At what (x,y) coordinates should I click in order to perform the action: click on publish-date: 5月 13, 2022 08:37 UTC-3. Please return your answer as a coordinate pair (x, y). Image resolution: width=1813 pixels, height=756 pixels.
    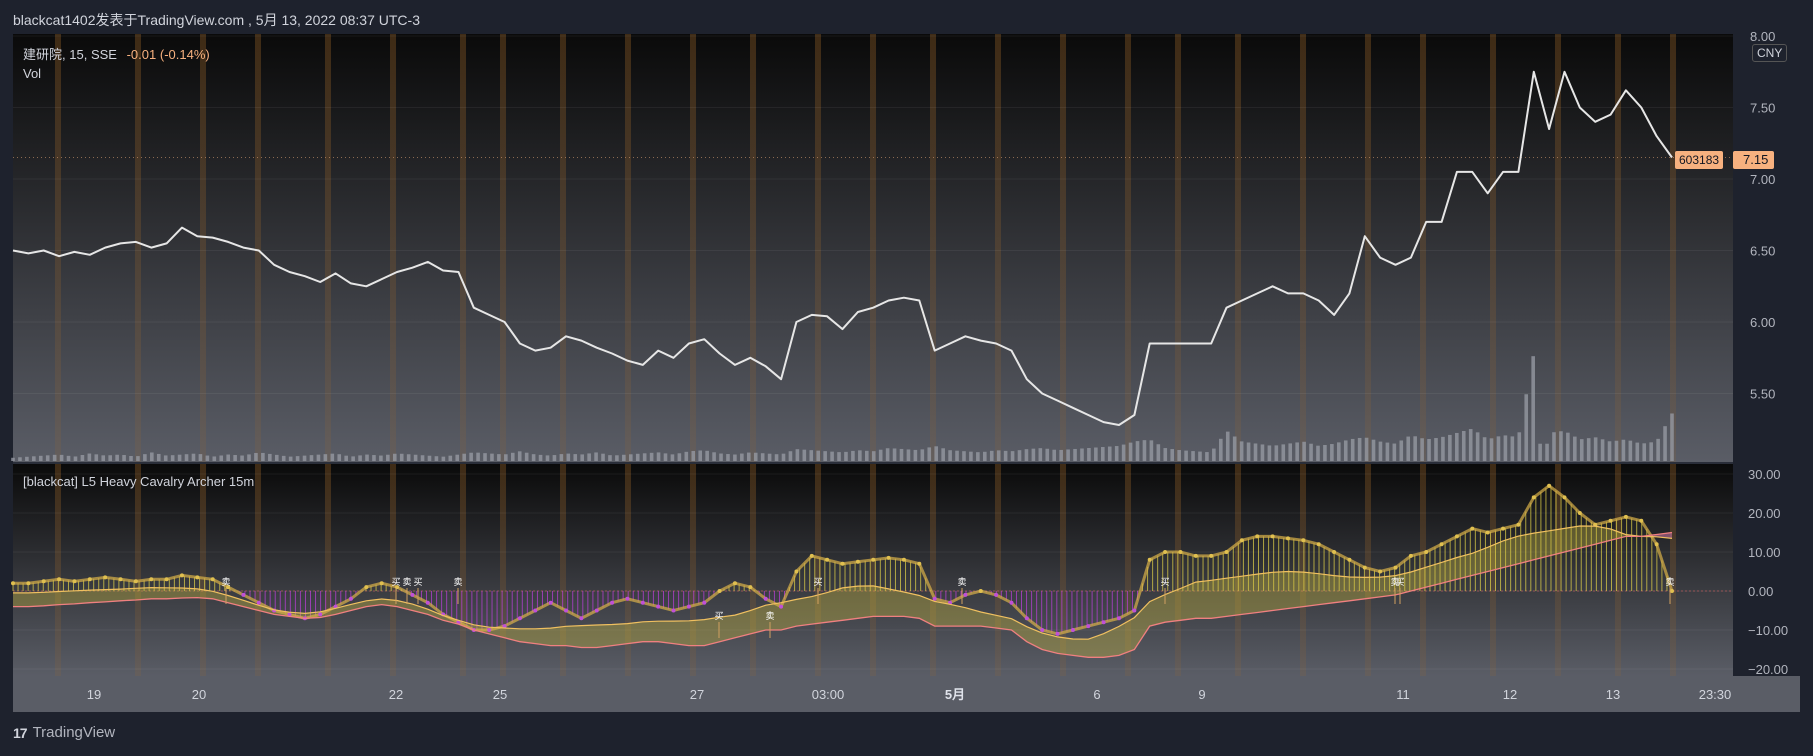
    Looking at the image, I should click on (337, 20).